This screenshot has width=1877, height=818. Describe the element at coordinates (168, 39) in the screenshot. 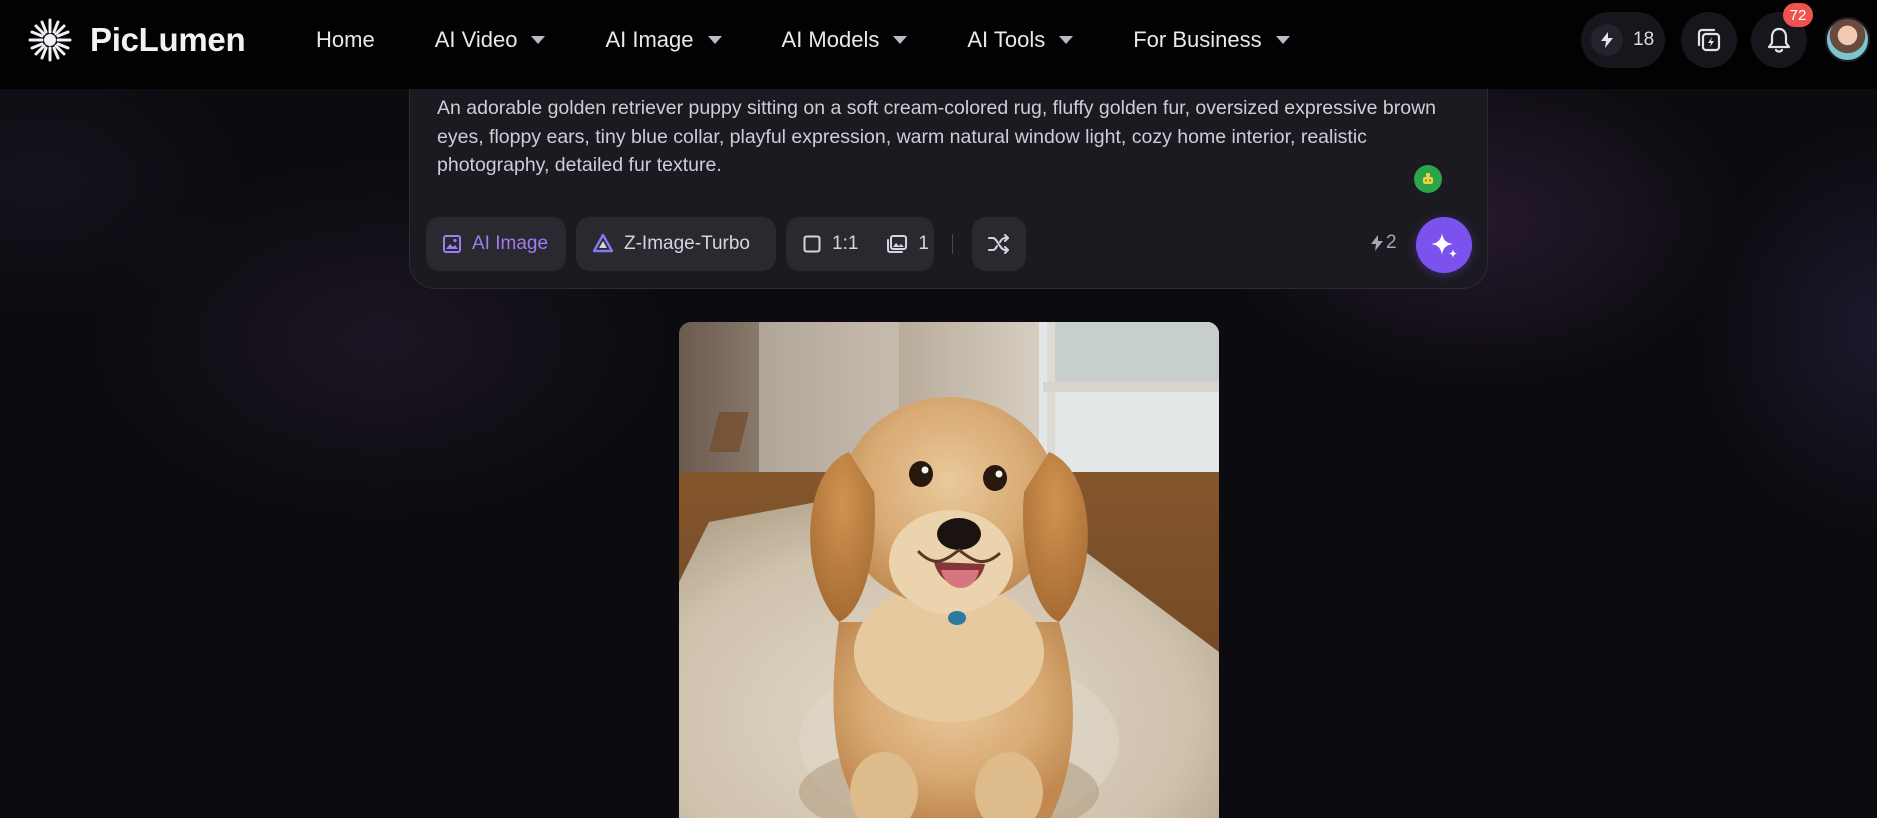

I see `brand-name: PicLumen` at that location.